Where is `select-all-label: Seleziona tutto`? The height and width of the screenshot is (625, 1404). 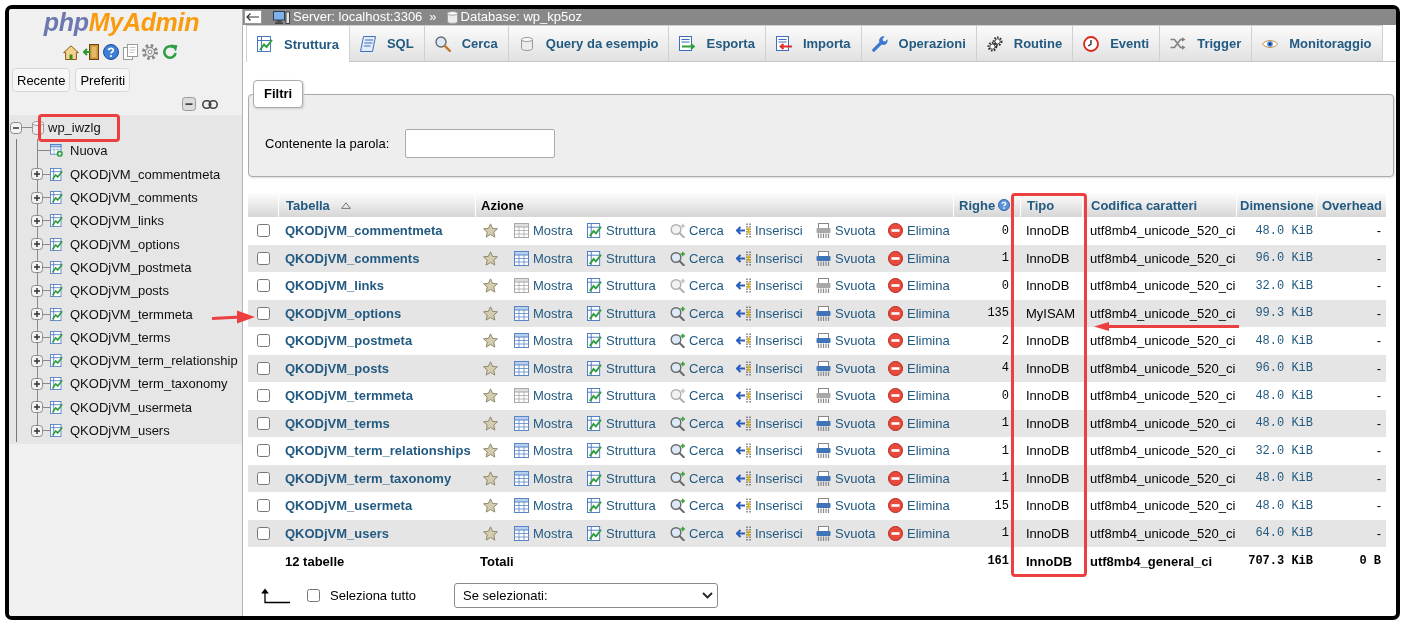
select-all-label: Seleziona tutto is located at coordinates (373, 595).